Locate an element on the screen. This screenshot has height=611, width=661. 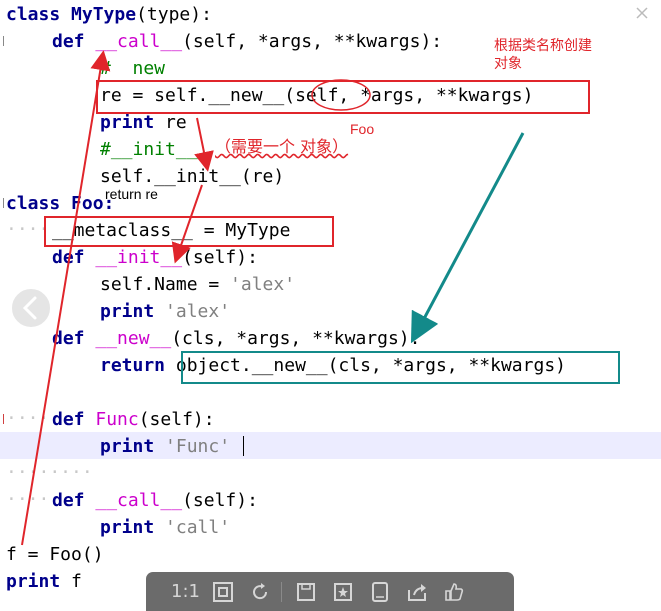
save-icon is located at coordinates (305, 591).